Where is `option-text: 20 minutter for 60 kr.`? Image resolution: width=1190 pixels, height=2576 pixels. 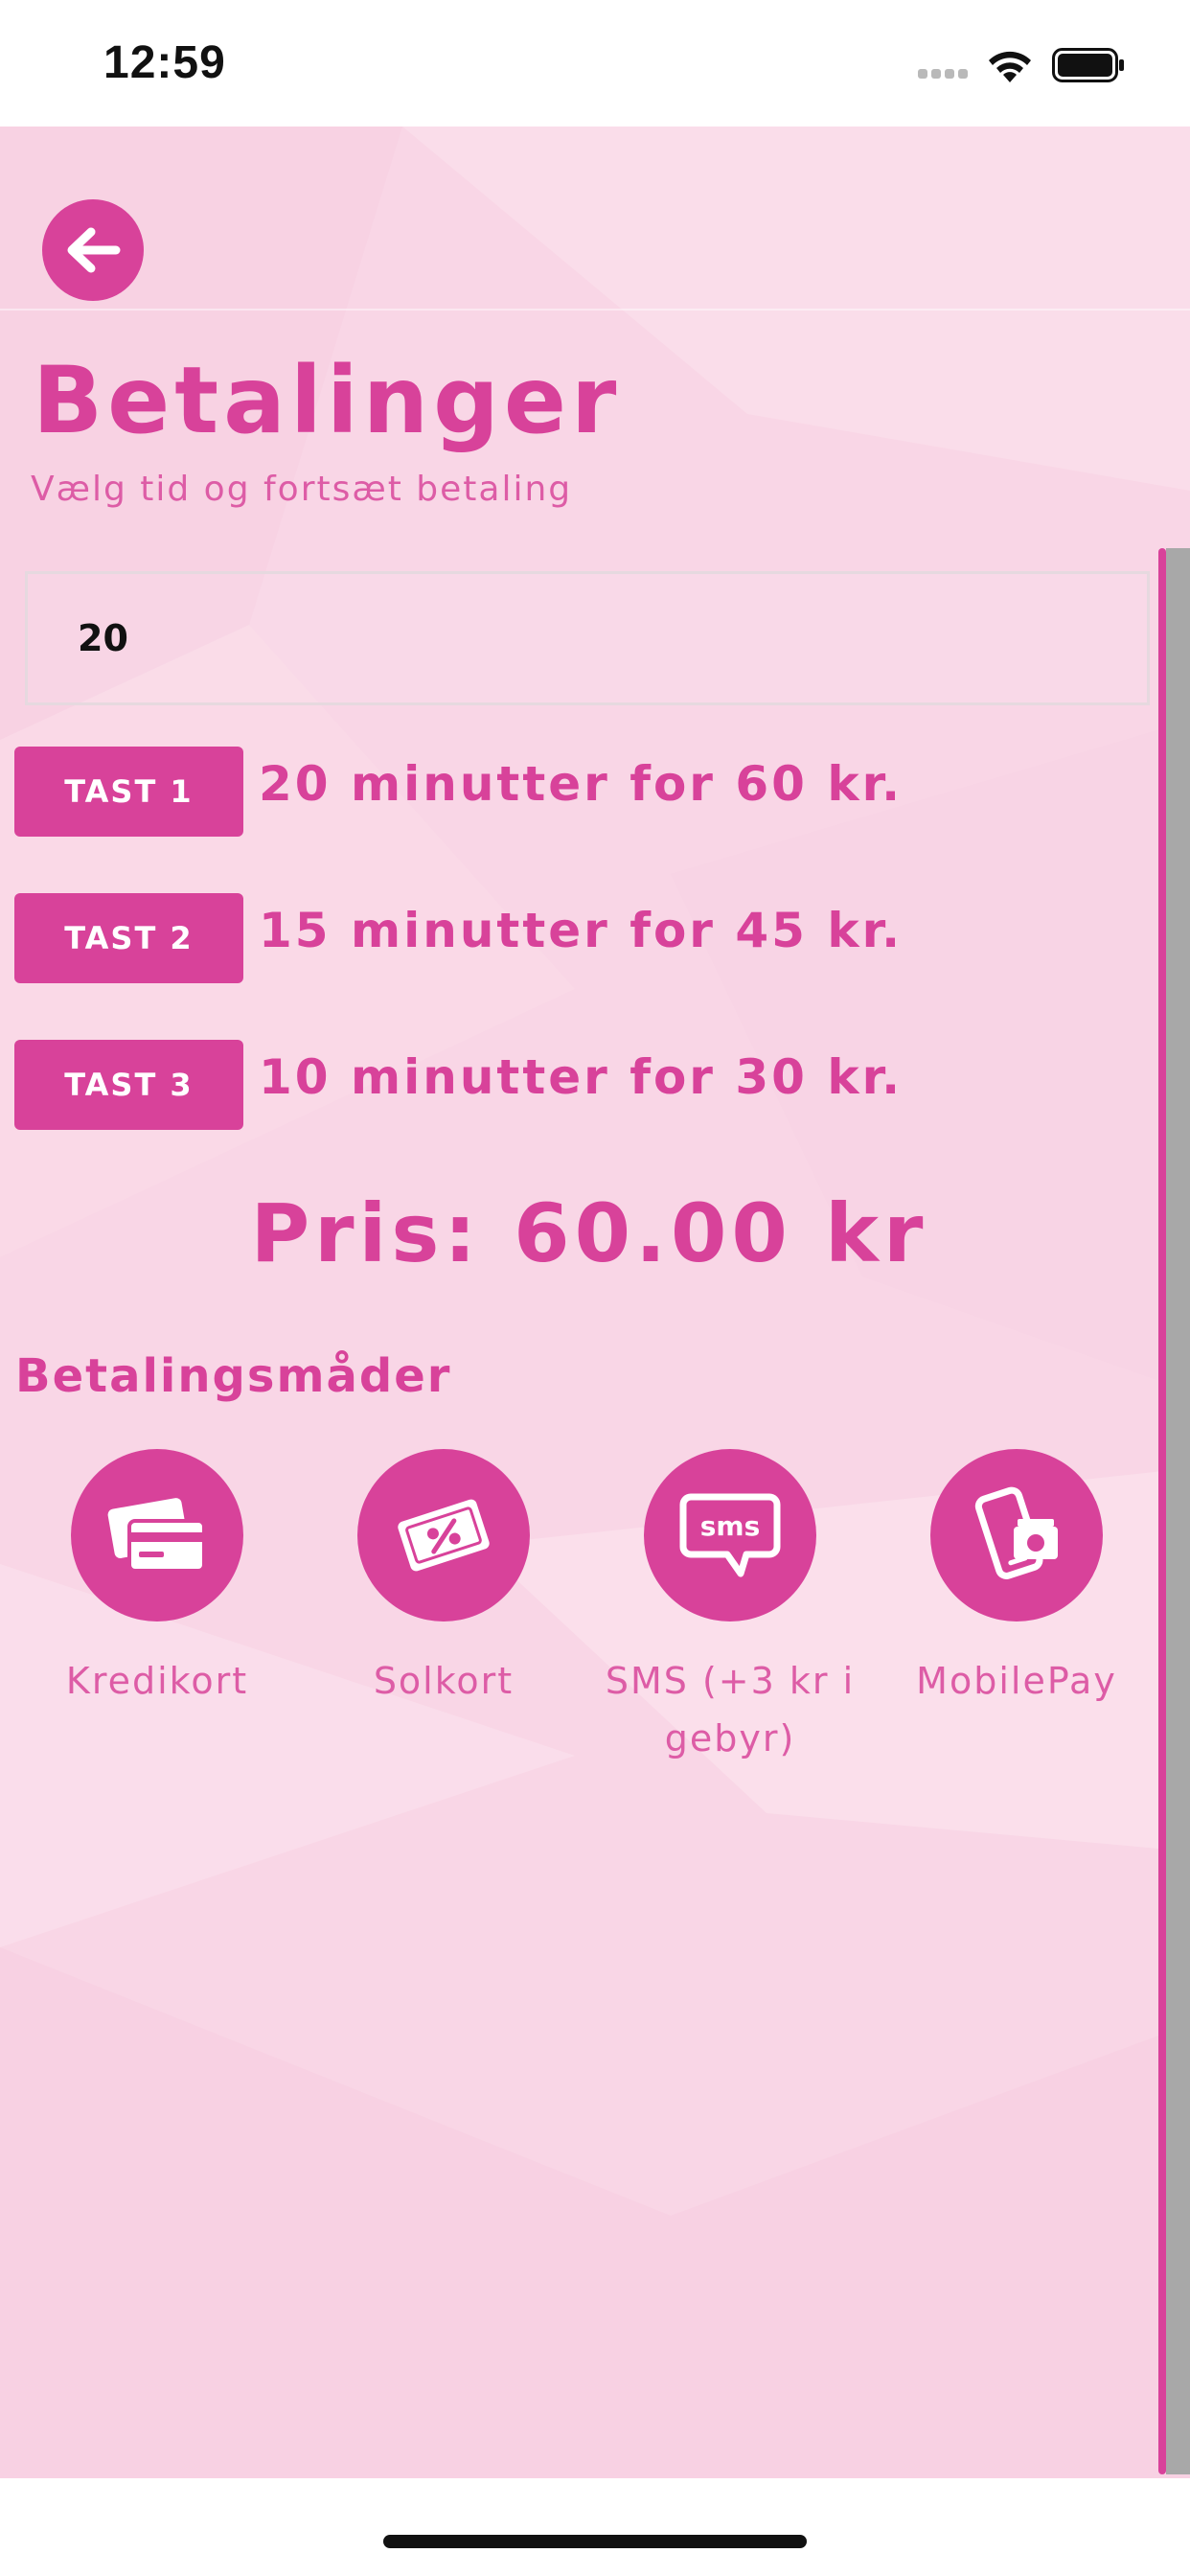
option-text: 20 minutter for 60 kr. is located at coordinates (581, 784).